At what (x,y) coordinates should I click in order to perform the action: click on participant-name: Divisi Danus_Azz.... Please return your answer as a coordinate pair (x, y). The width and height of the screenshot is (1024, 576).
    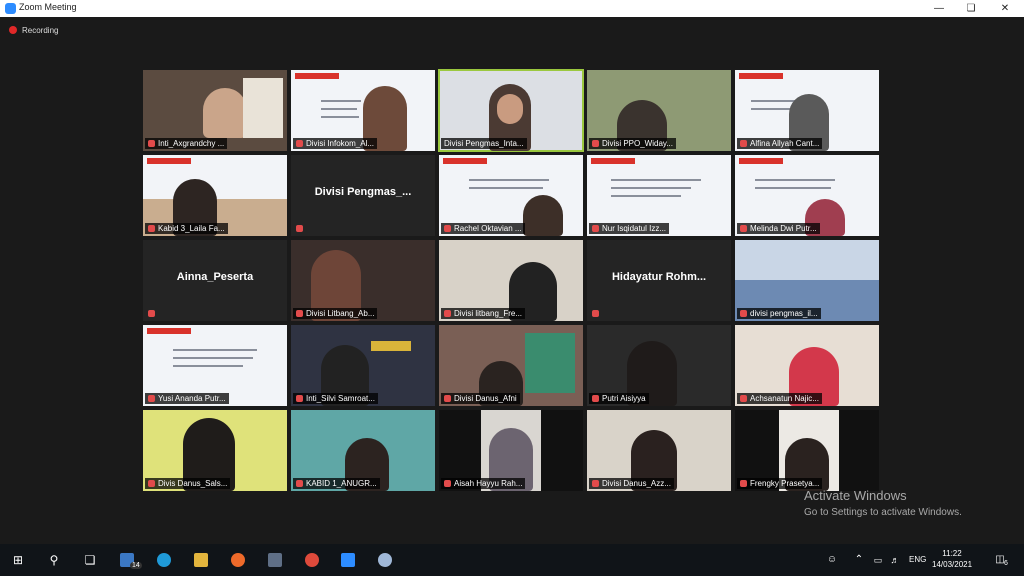
    Looking at the image, I should click on (631, 483).